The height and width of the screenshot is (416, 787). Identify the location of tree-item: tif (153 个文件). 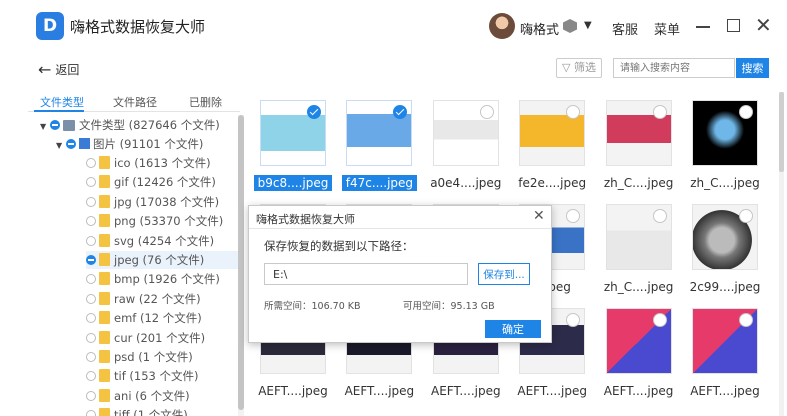
(142, 376).